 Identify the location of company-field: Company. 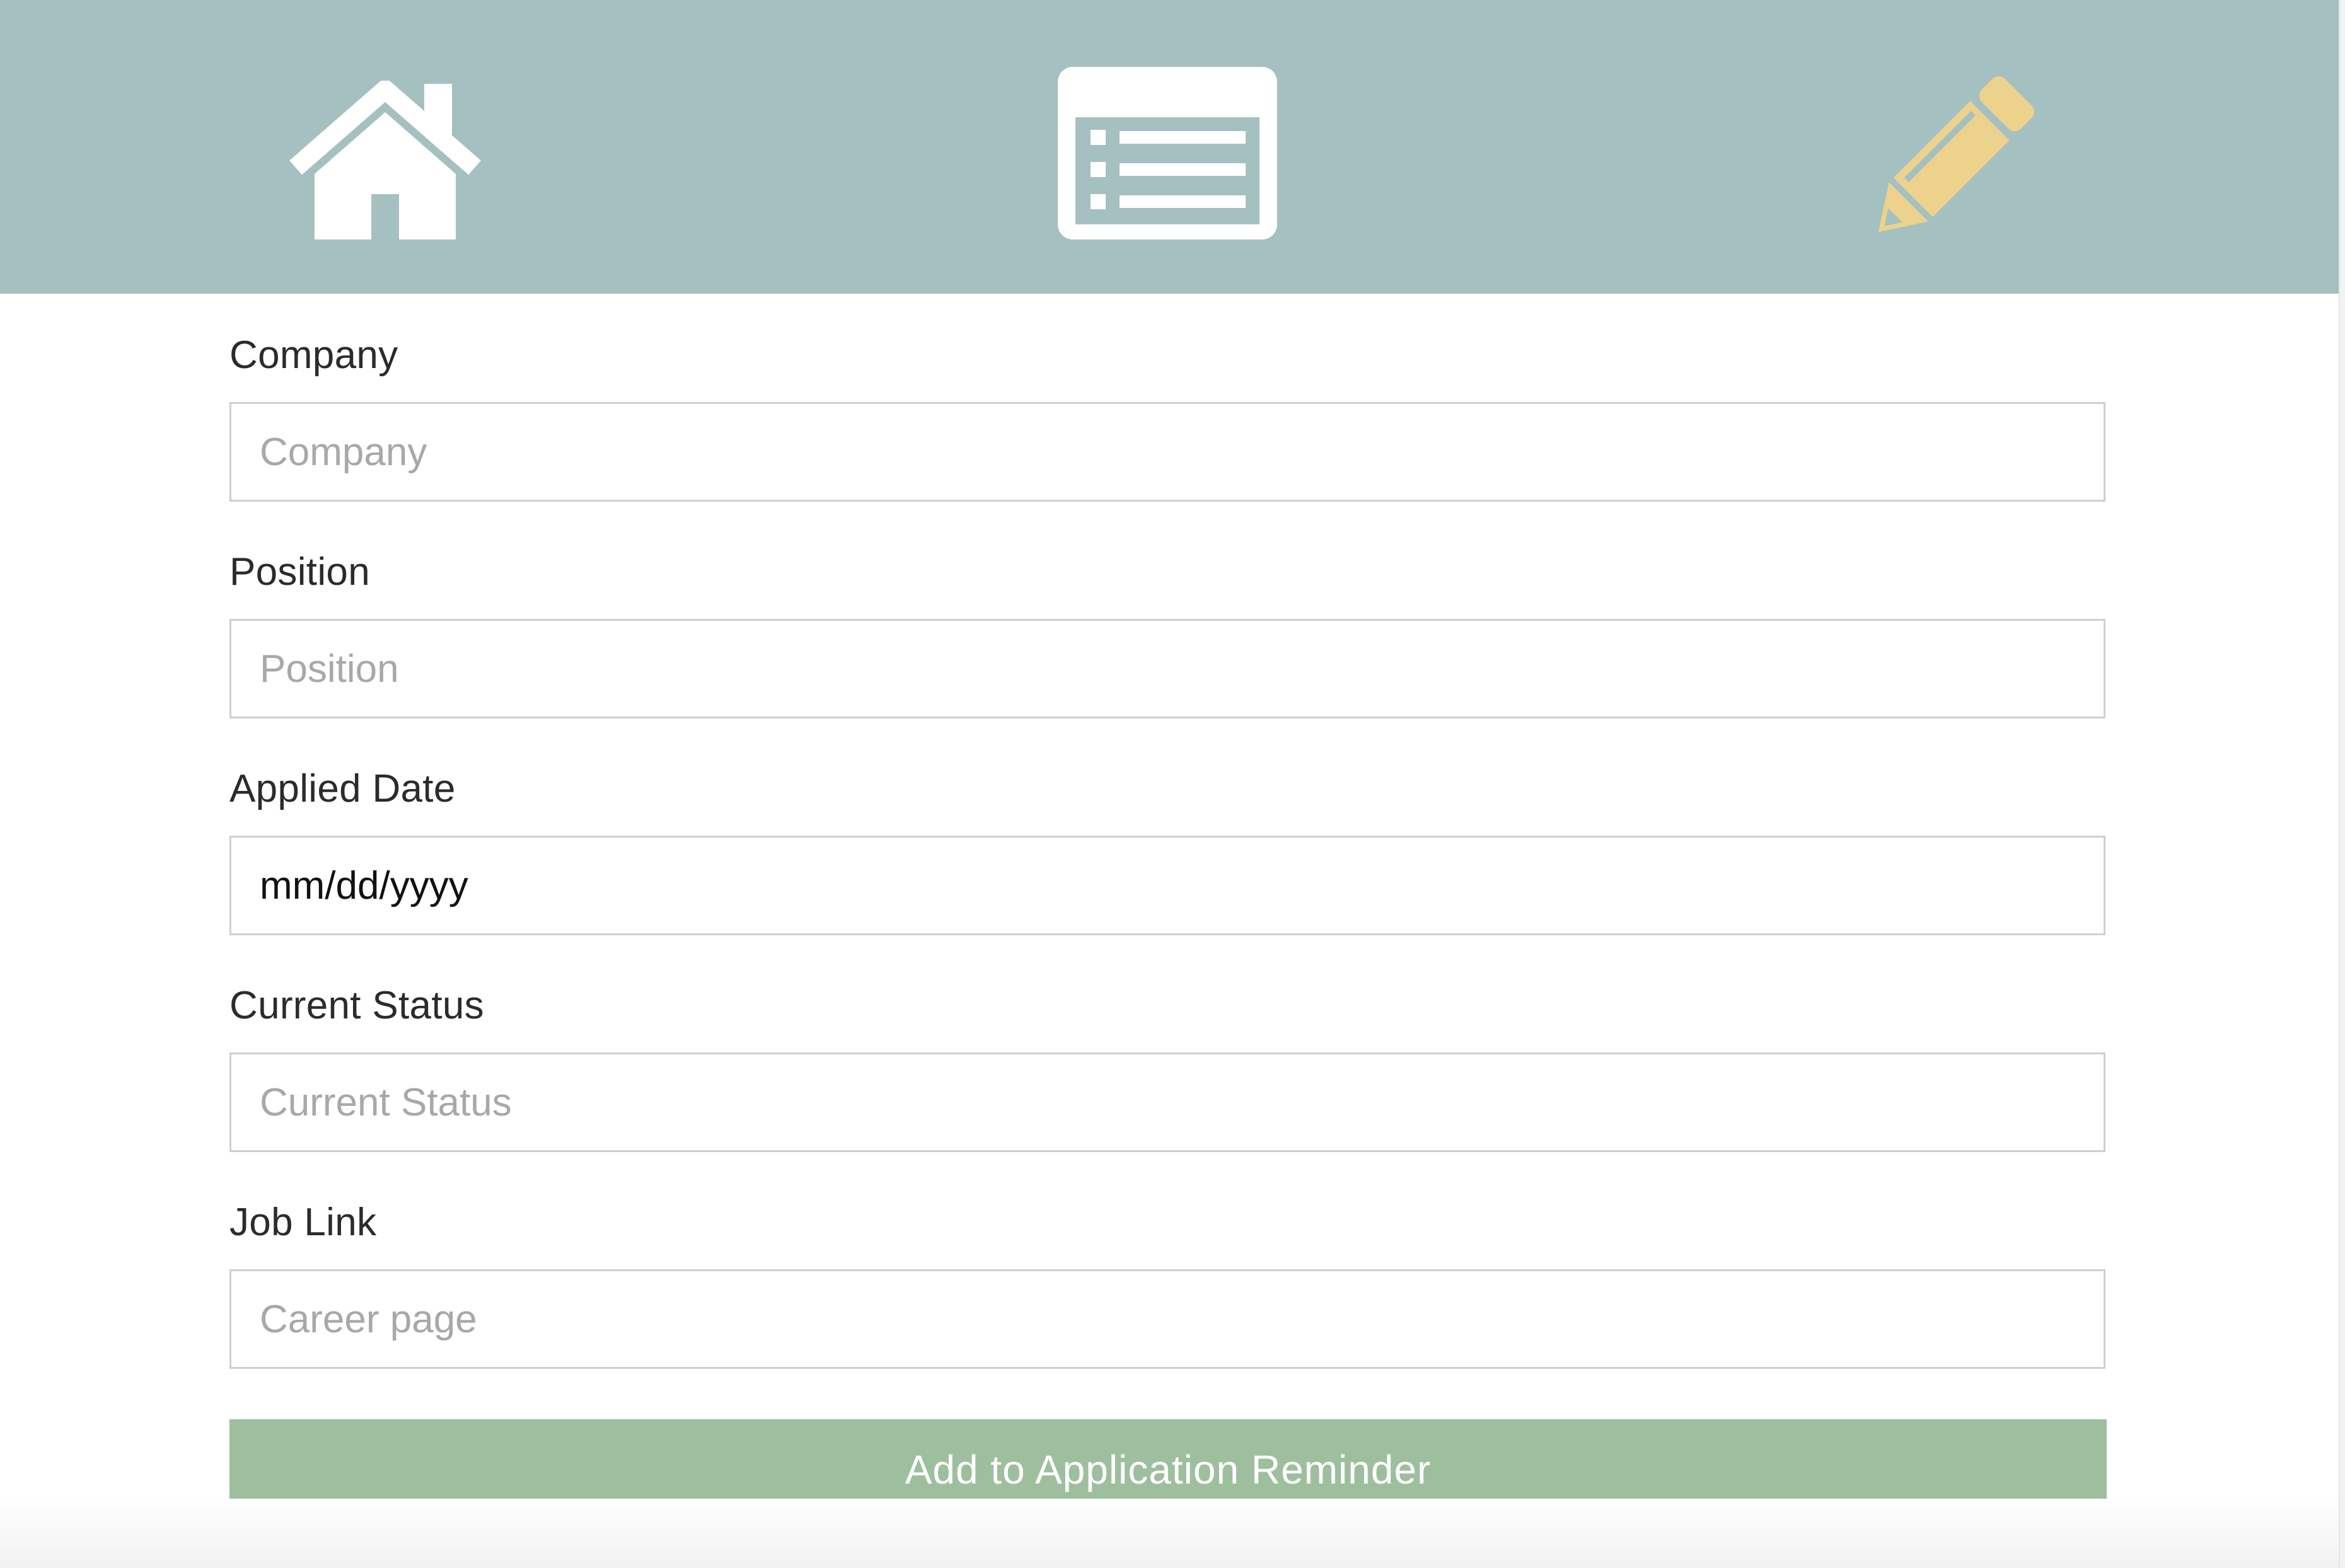
(1167, 437).